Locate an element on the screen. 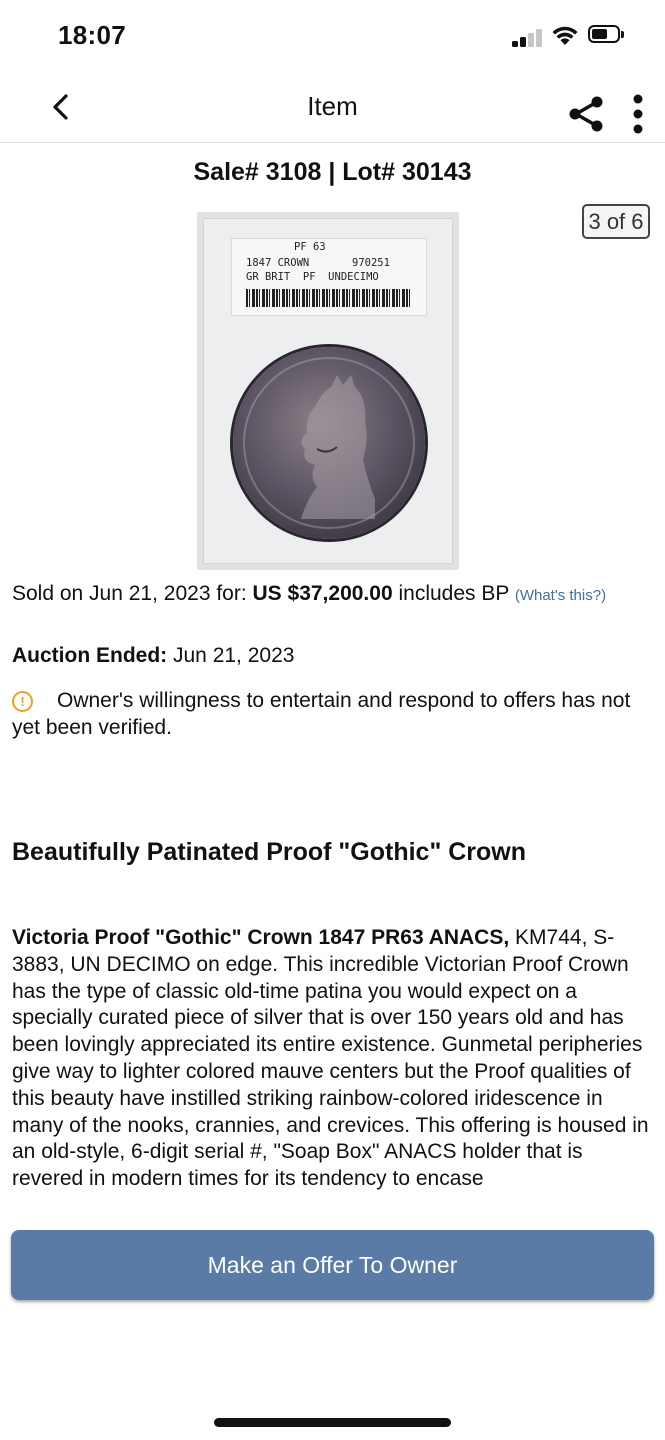 The width and height of the screenshot is (665, 1440). slab-grade: PF 63 is located at coordinates (310, 247).